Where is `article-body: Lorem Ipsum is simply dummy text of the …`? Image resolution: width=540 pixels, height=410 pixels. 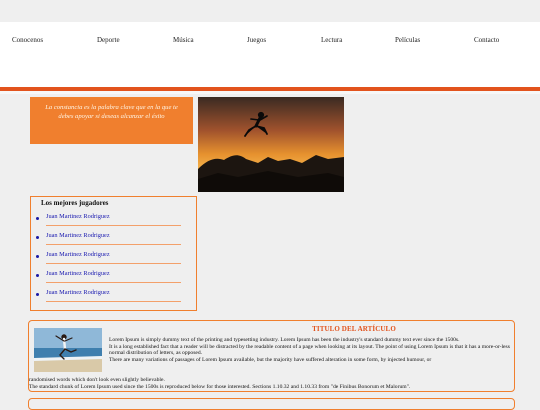 article-body: Lorem Ipsum is simply dummy text of the … is located at coordinates (311, 350).